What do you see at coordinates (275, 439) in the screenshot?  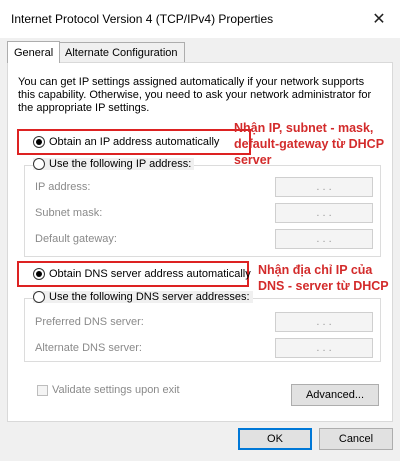 I see `ok-button: OK` at bounding box center [275, 439].